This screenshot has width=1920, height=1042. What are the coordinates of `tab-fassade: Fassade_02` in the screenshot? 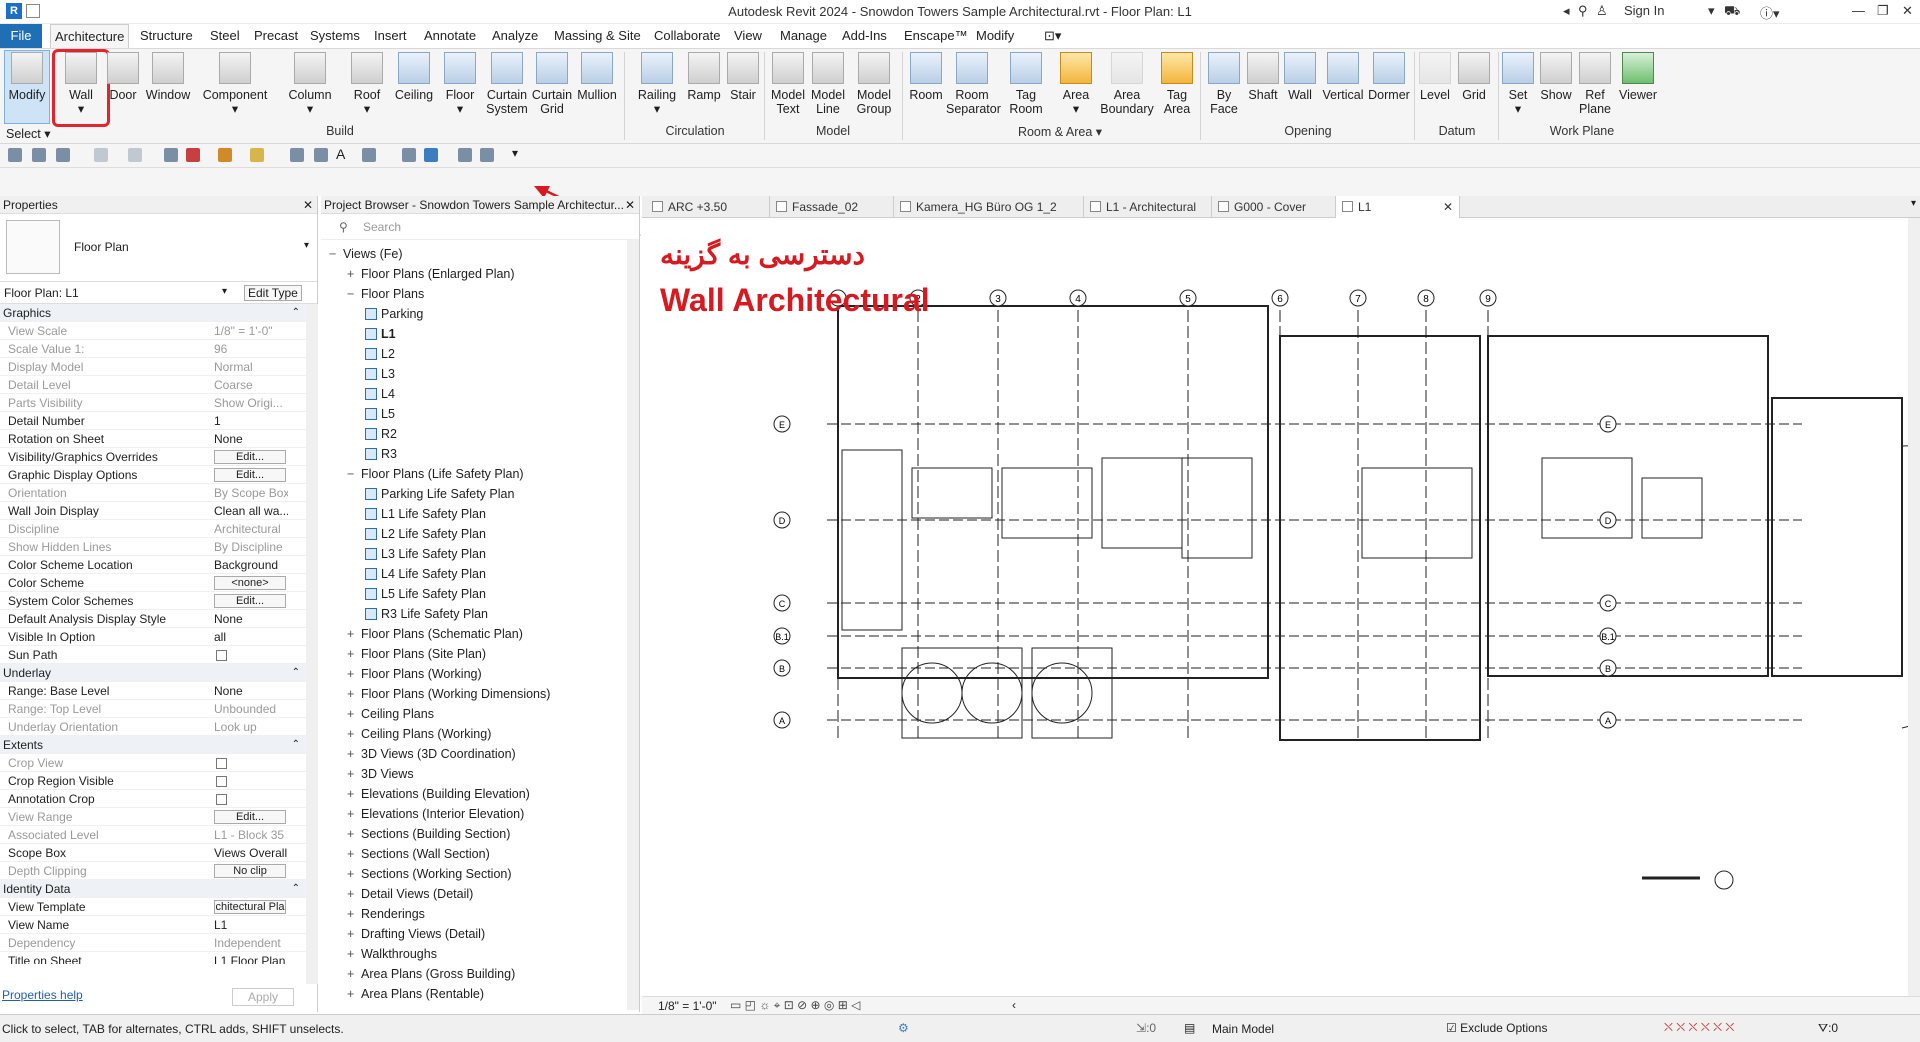 It's located at (832, 207).